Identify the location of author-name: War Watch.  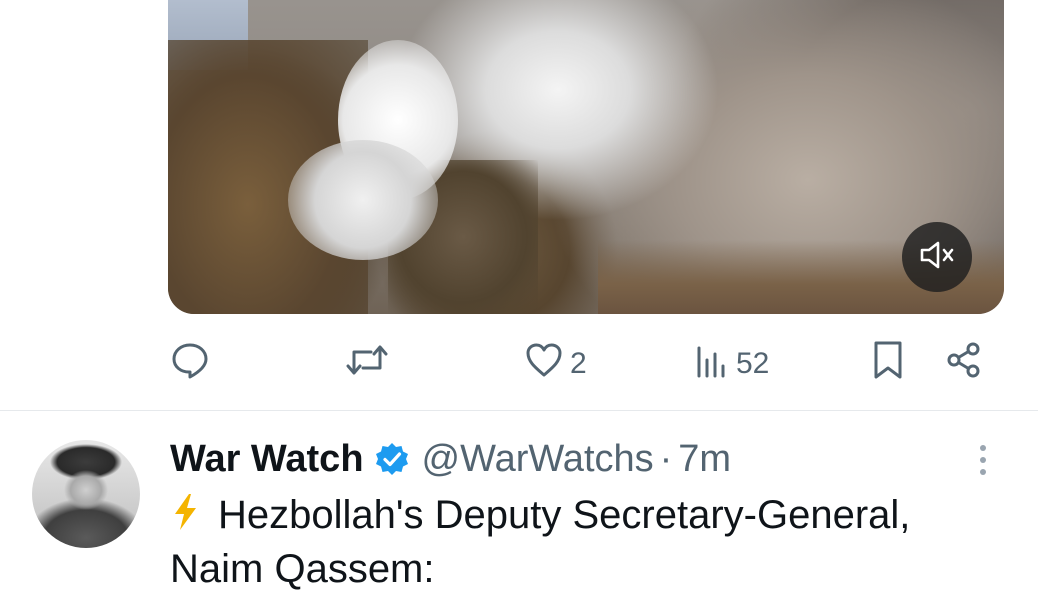
(267, 459).